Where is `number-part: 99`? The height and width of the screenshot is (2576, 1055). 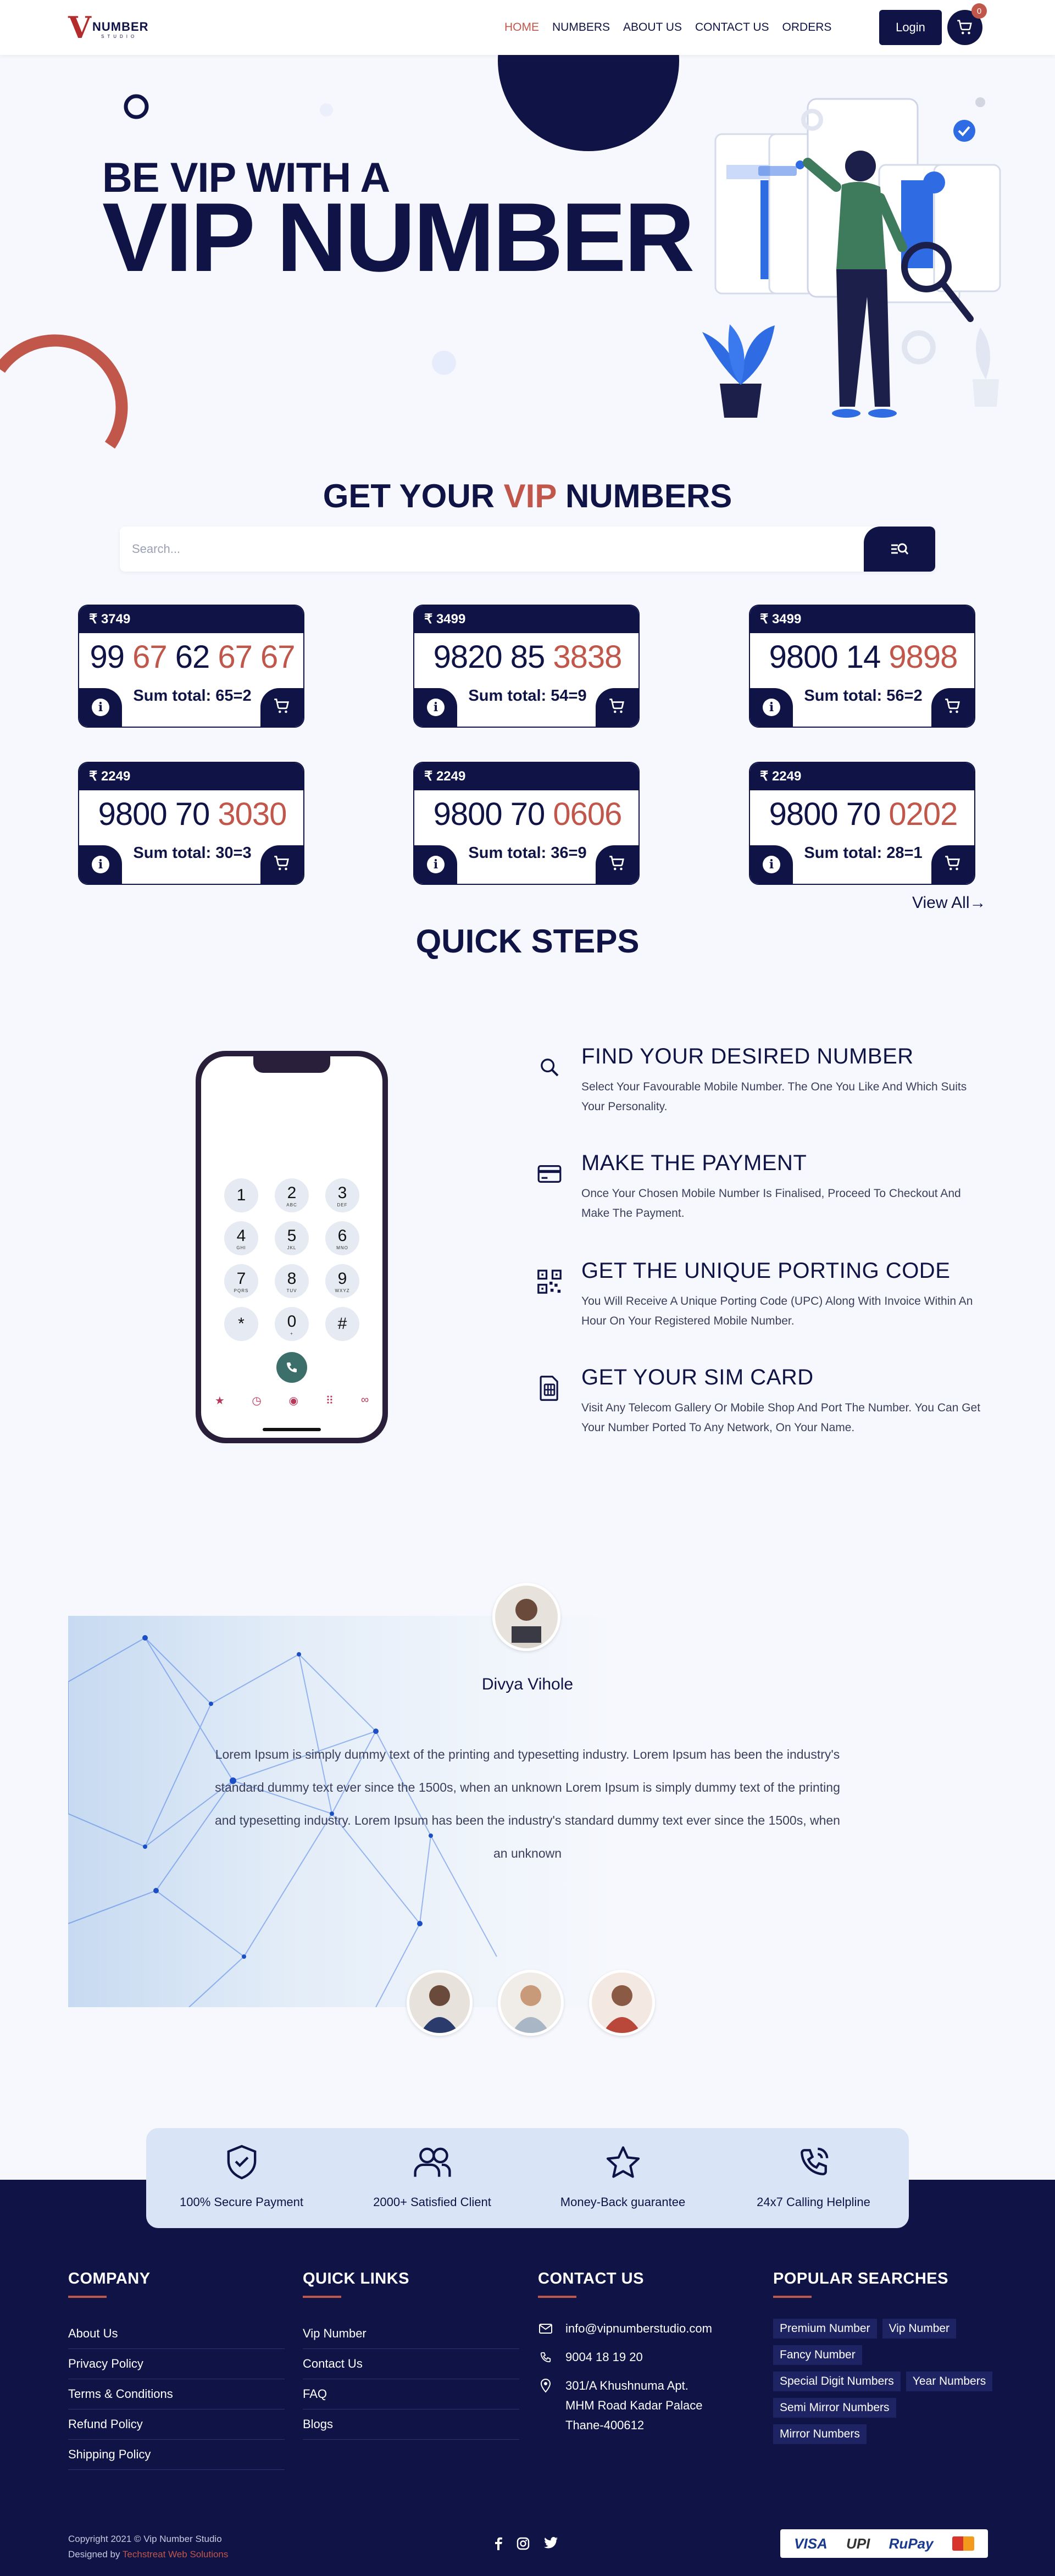 number-part: 99 is located at coordinates (111, 657).